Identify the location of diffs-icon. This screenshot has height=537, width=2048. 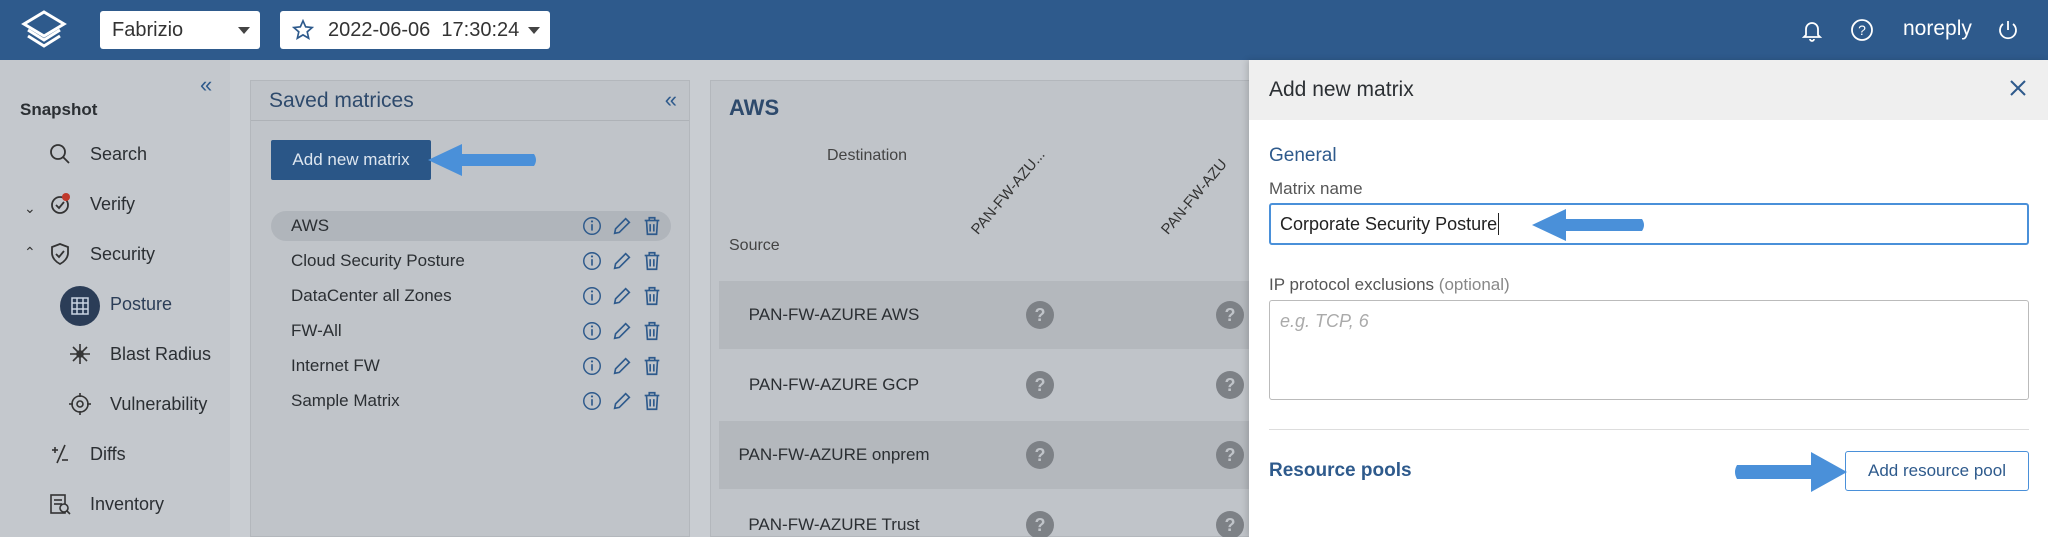
(60, 454).